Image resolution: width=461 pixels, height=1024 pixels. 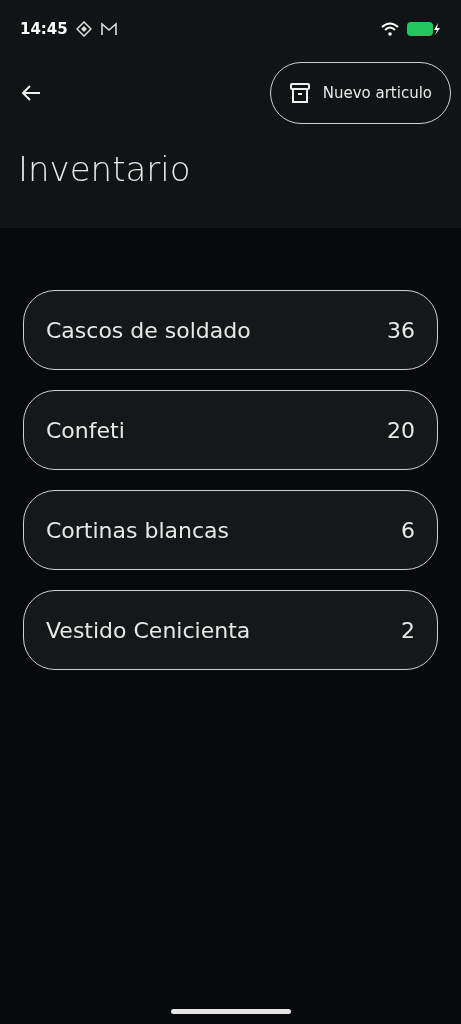 What do you see at coordinates (390, 29) in the screenshot?
I see `wifi-icon` at bounding box center [390, 29].